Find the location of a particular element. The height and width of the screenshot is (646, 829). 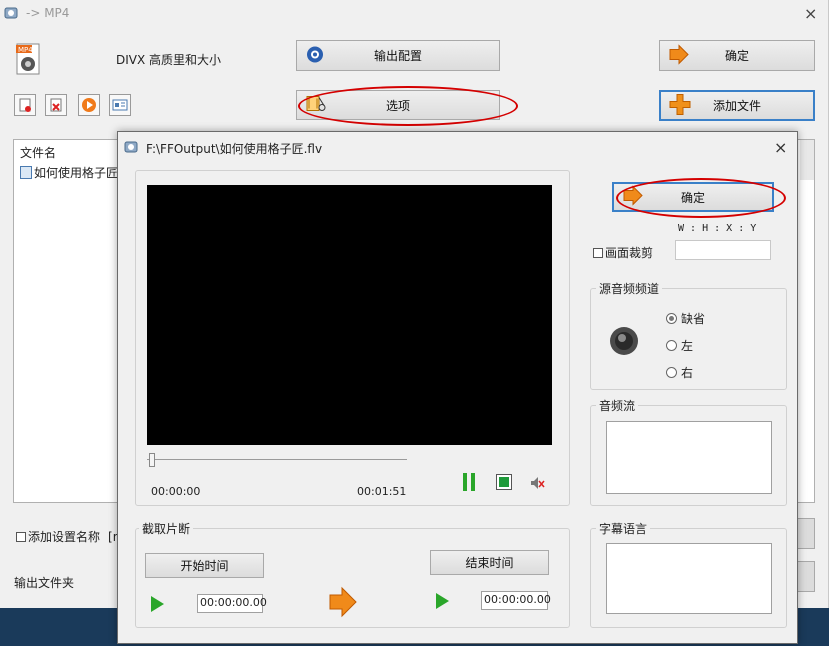

output-config-button: 输出配置 is located at coordinates (398, 55).